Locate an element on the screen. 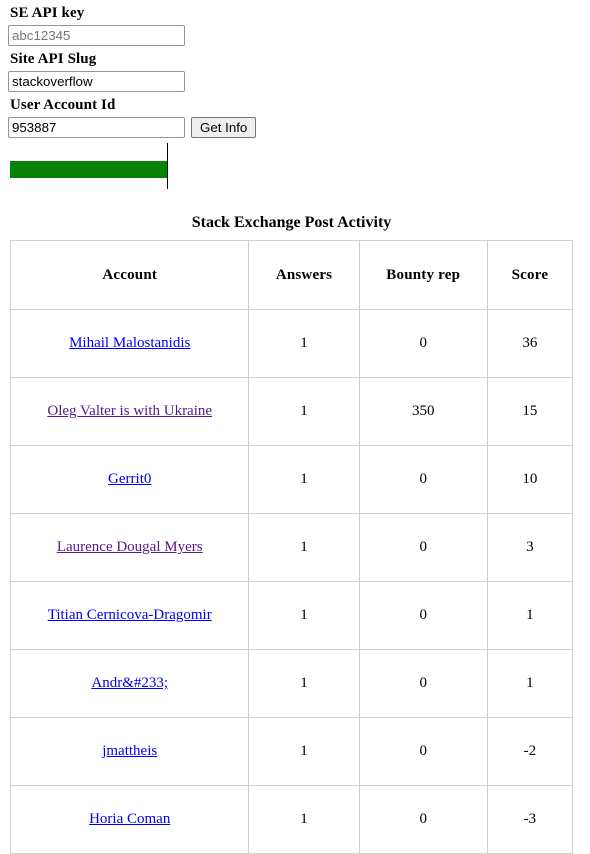 The width and height of the screenshot is (590, 854). cell-score: 15 is located at coordinates (530, 411).